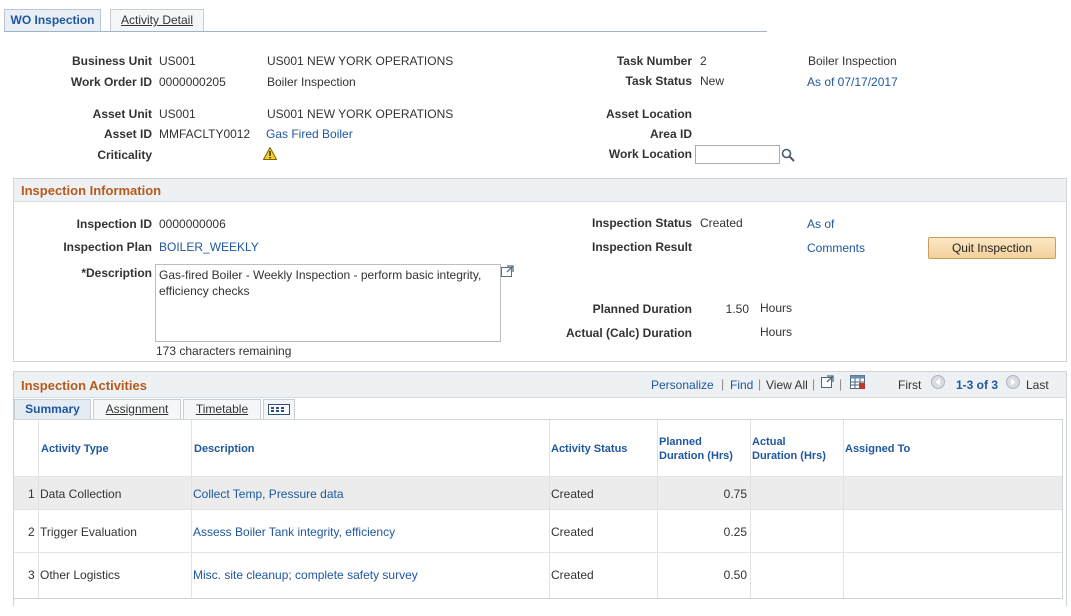  I want to click on col-planned-line2: Duration (Hrs), so click(696, 456).